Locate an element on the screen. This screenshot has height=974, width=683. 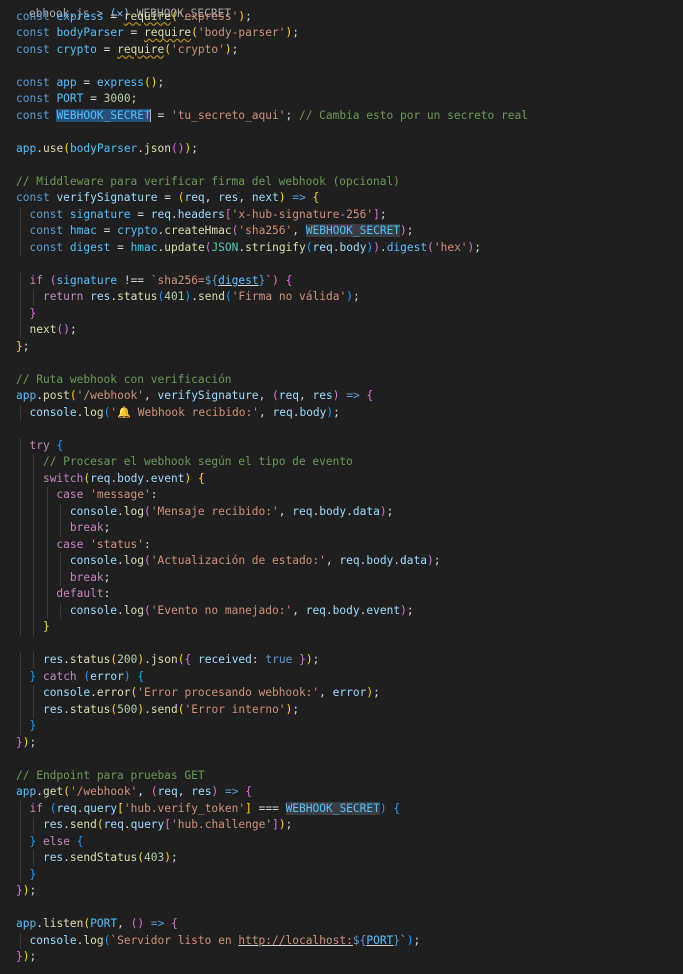
code-line: const crypto = require('crypto'); is located at coordinates (341, 50).